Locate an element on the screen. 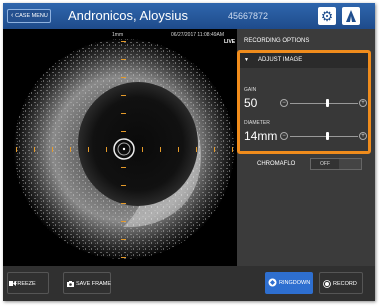 The height and width of the screenshot is (307, 381). patient-id: 45667872 is located at coordinates (248, 16).